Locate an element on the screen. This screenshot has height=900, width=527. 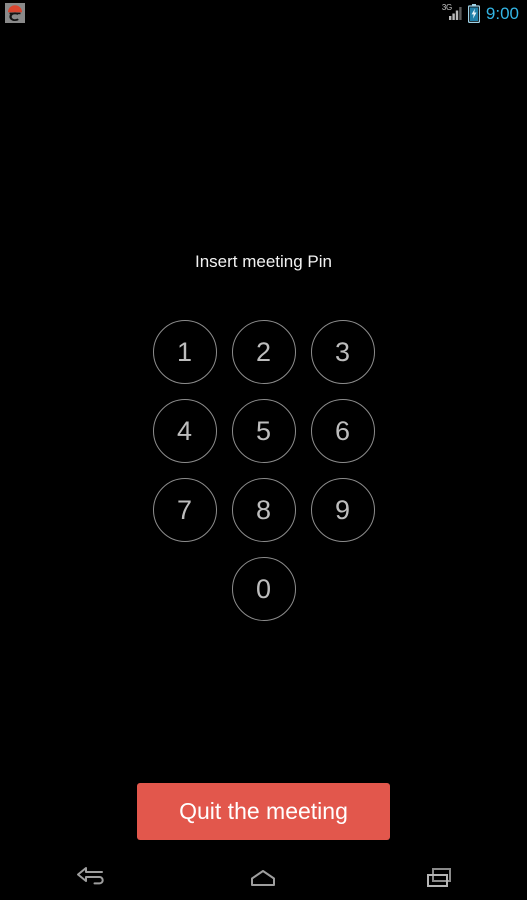
app-notification-icon is located at coordinates (15, 13).